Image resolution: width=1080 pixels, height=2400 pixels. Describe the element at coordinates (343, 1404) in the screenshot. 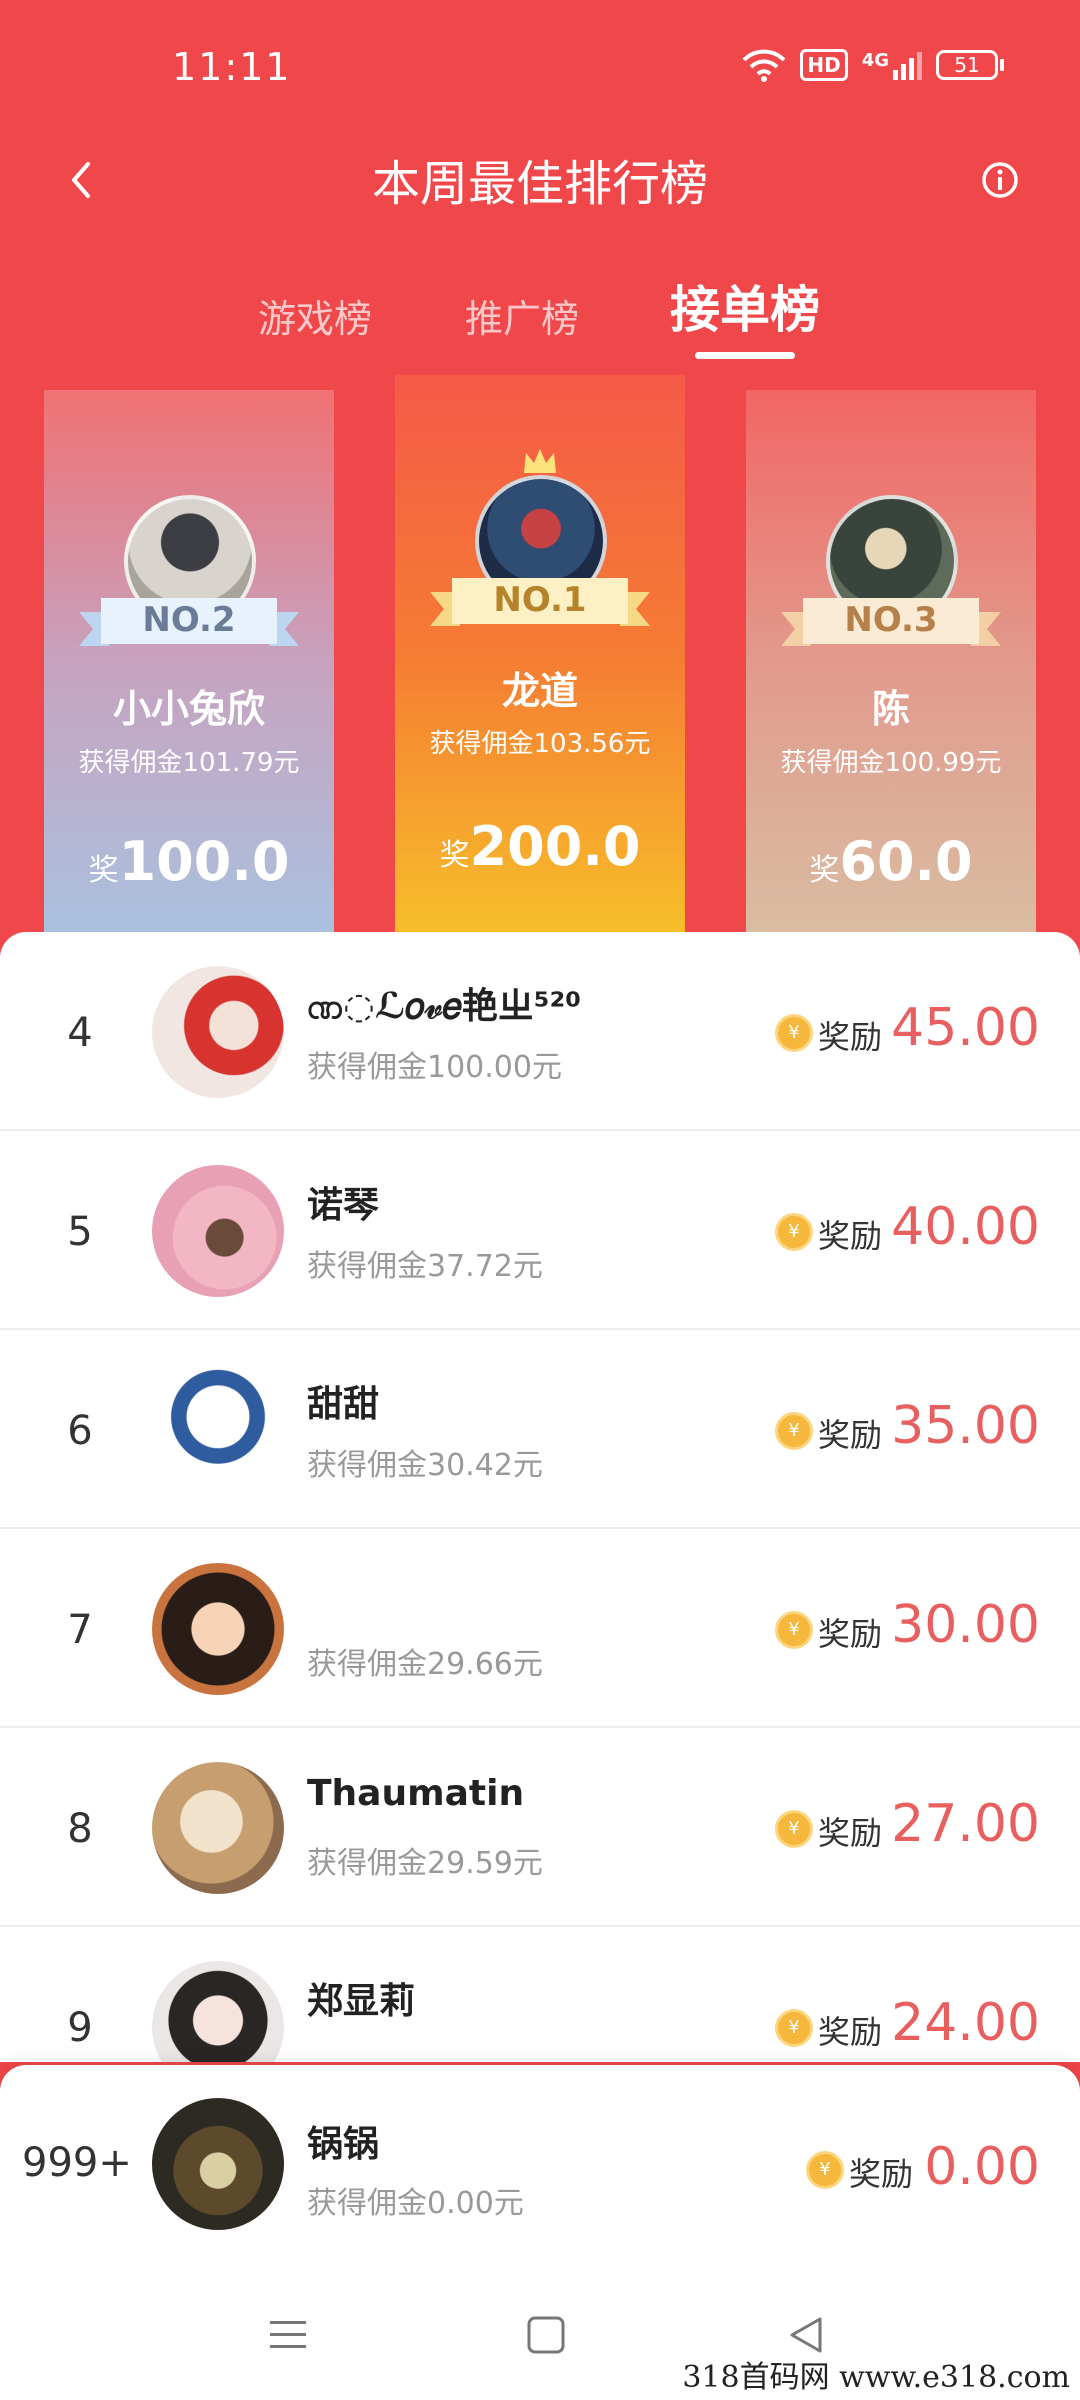

I see `user-name: 甜甜` at that location.